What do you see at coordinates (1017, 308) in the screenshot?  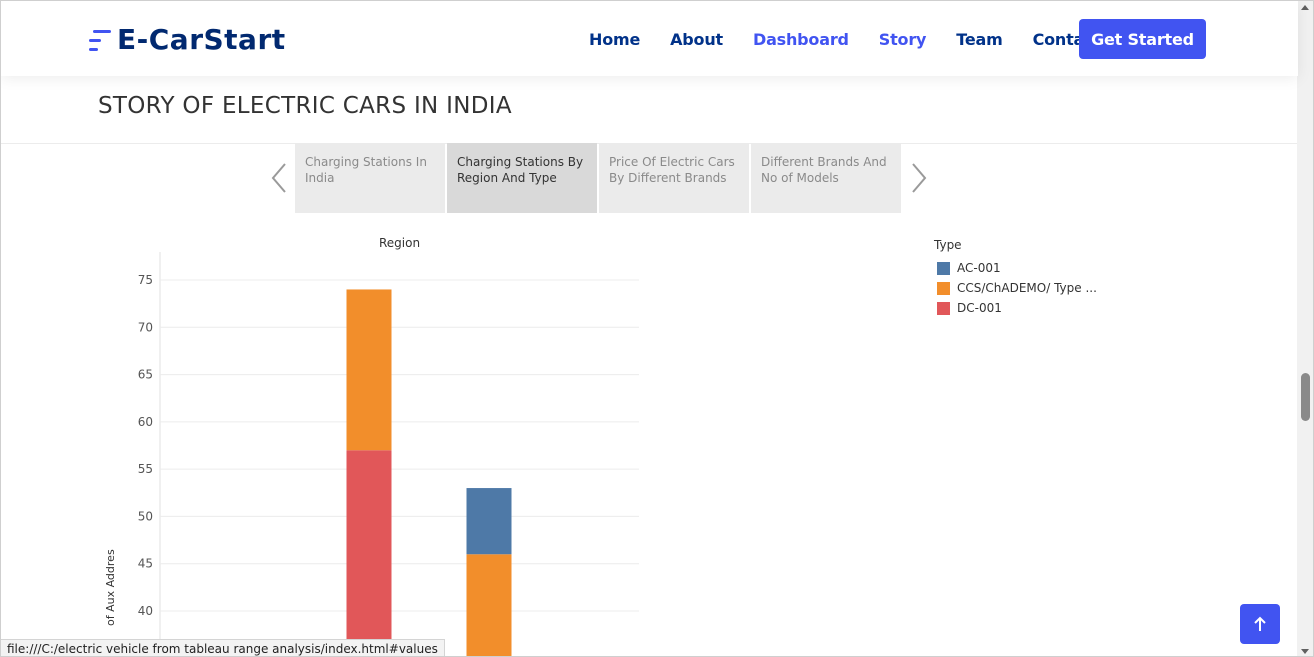 I see `legend-item-dc: DC-001` at bounding box center [1017, 308].